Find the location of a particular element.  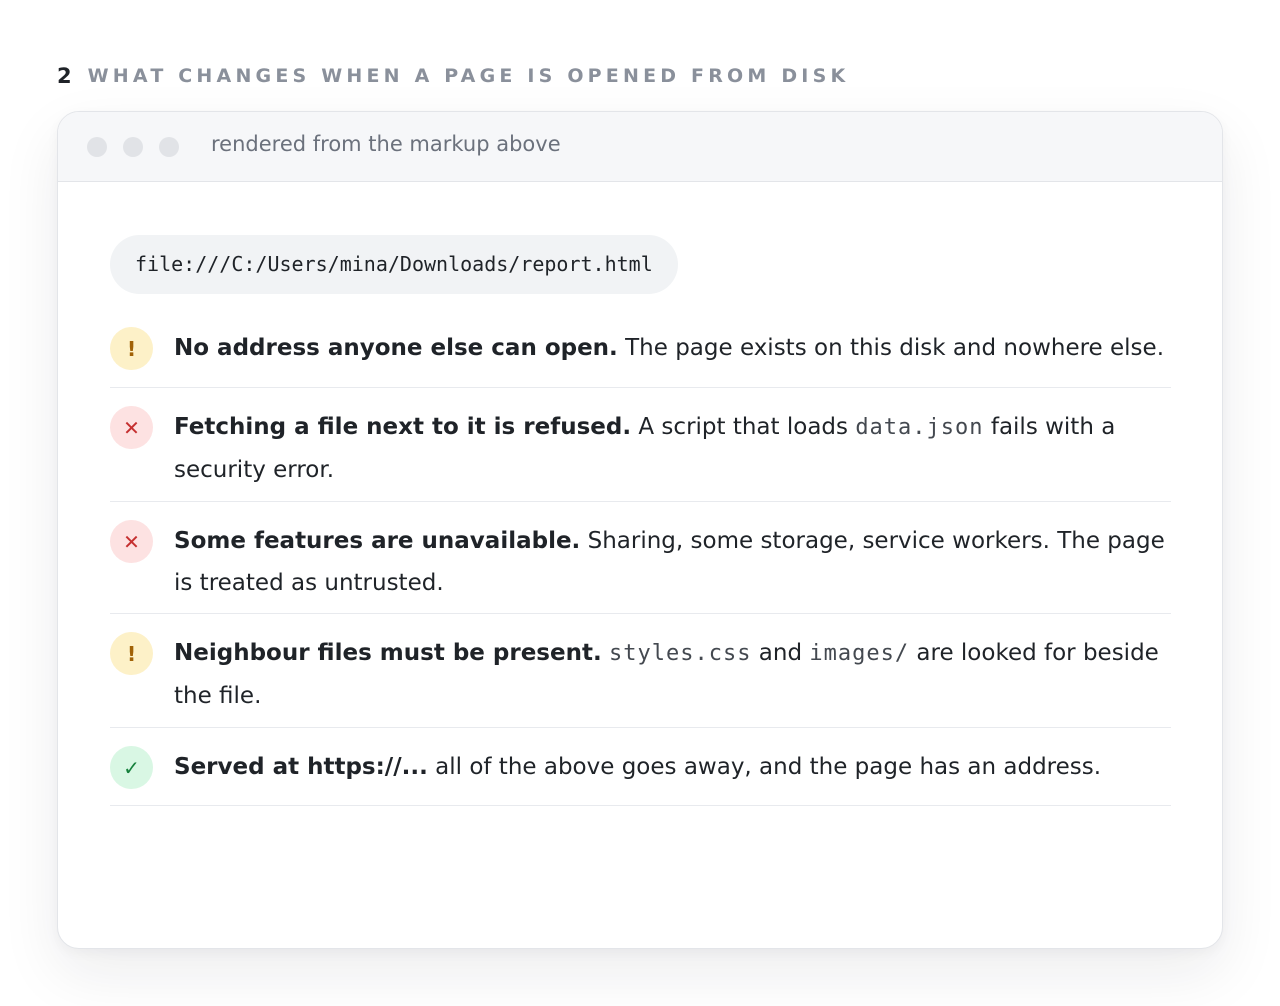

window-titlebar: rendered from the markup above is located at coordinates (640, 147).